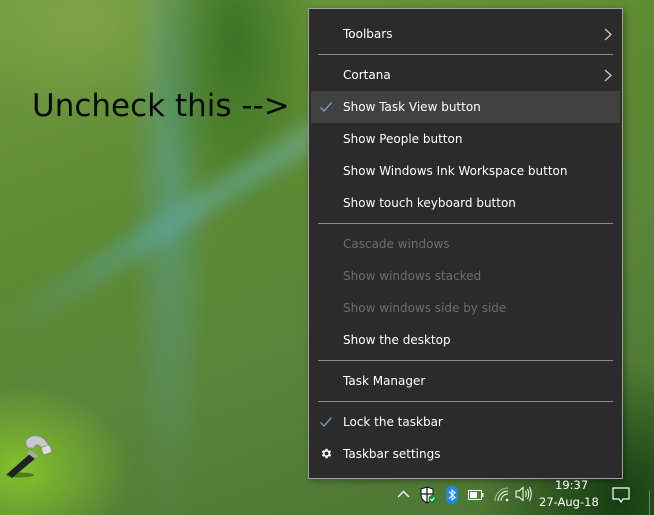 This screenshot has height=515, width=654. I want to click on wifi-icon, so click(501, 494).